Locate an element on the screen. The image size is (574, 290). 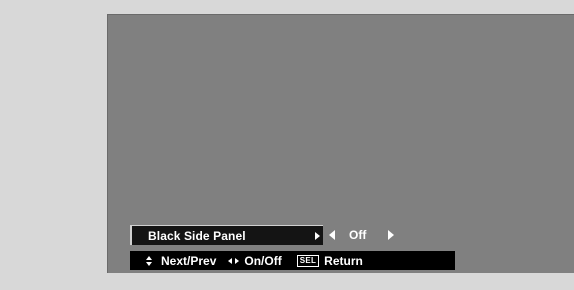
help-next-prev: Next/Prev is located at coordinates (189, 260).